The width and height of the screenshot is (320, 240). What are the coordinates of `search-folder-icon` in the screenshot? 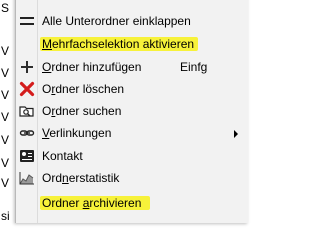 It's located at (27, 111).